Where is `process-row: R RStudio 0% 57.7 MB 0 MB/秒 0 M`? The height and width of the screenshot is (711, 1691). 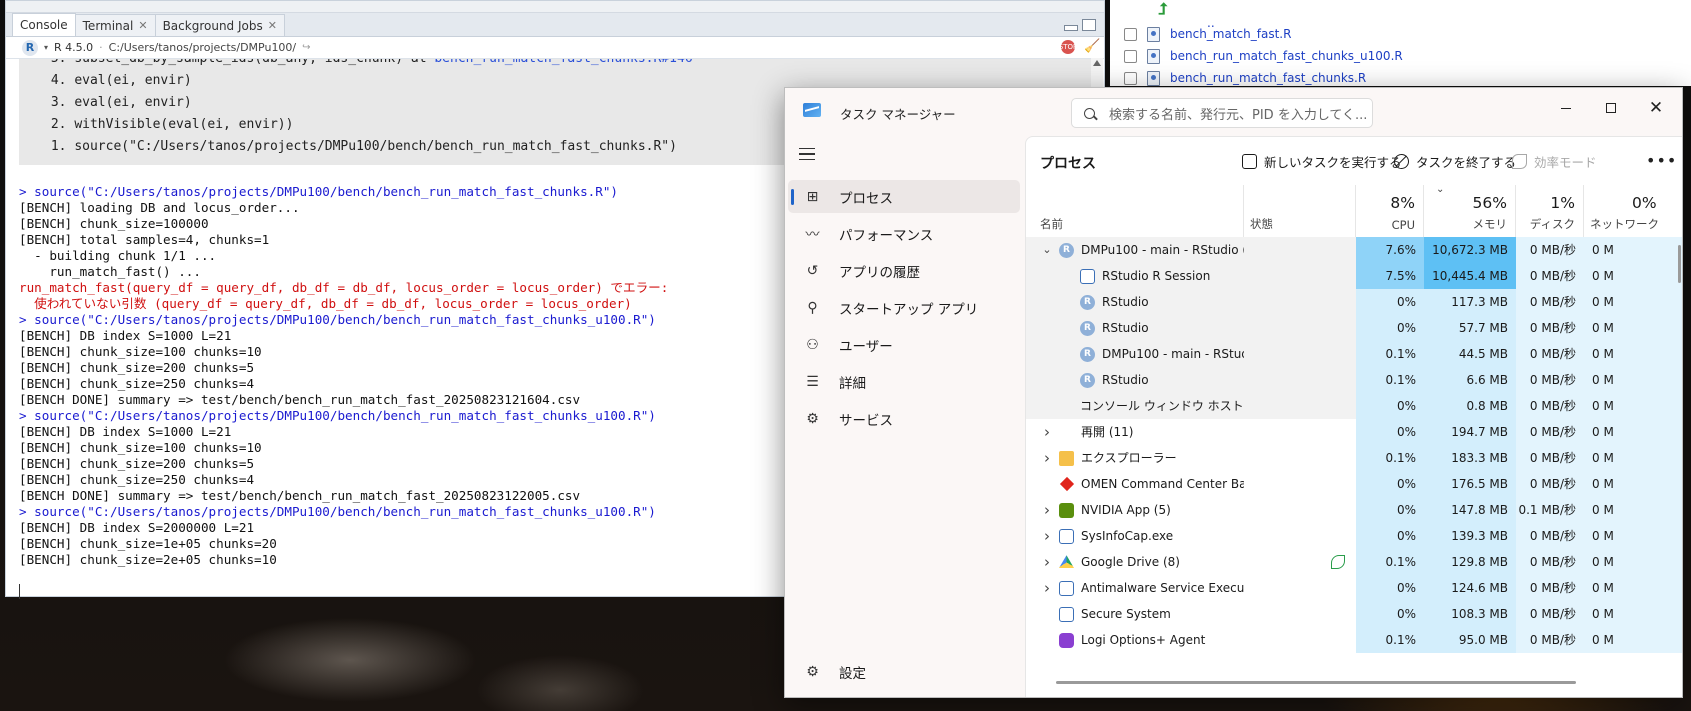
process-row: R RStudio 0% 57.7 MB 0 MB/秒 0 M is located at coordinates (1354, 328).